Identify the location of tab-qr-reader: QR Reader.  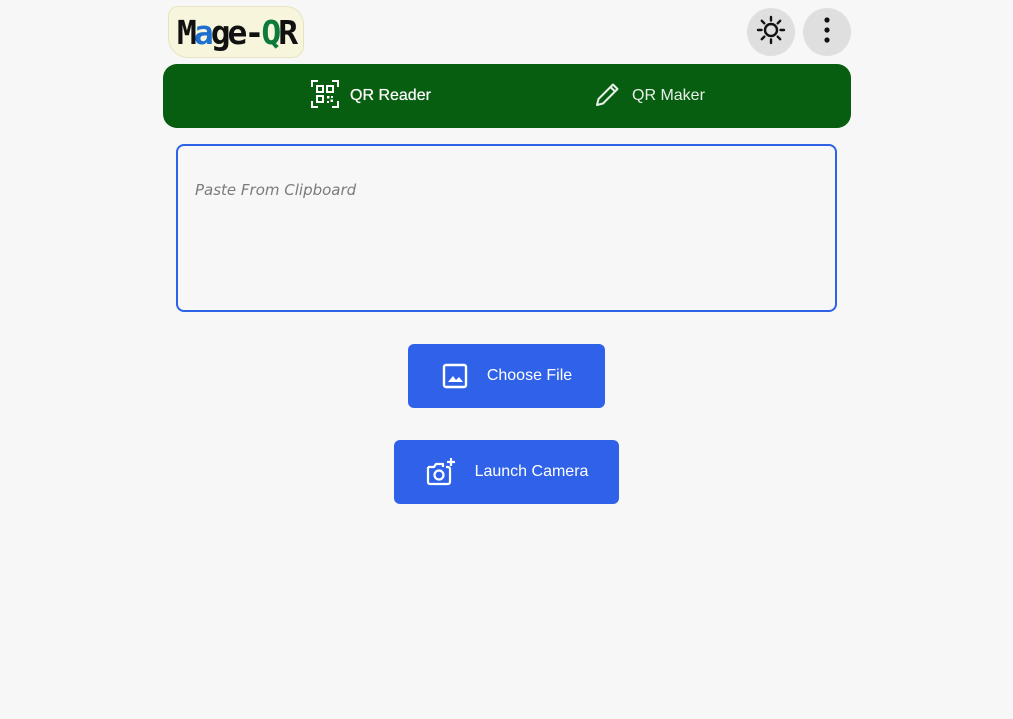
(370, 96).